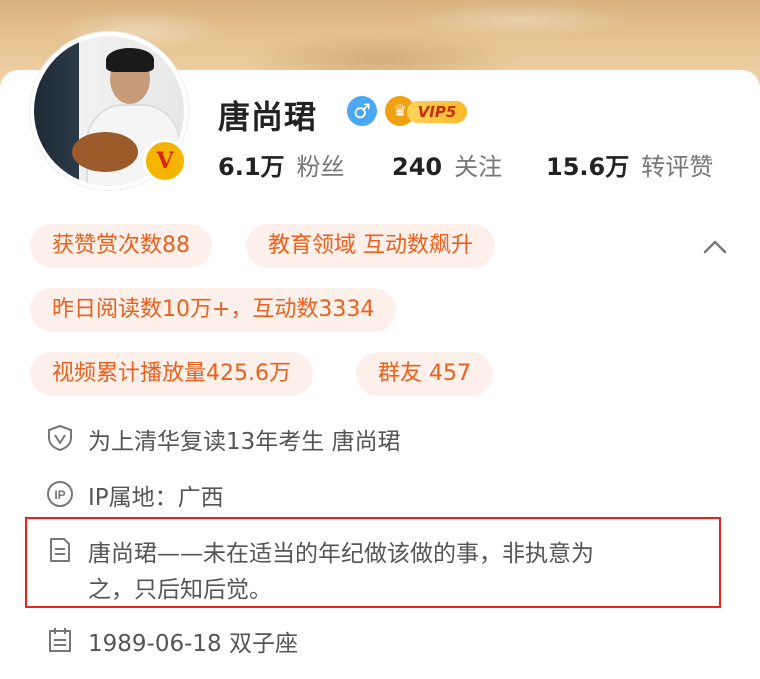 This screenshot has height=679, width=760. What do you see at coordinates (268, 117) in the screenshot?
I see `profile-name: 唐尚珺` at bounding box center [268, 117].